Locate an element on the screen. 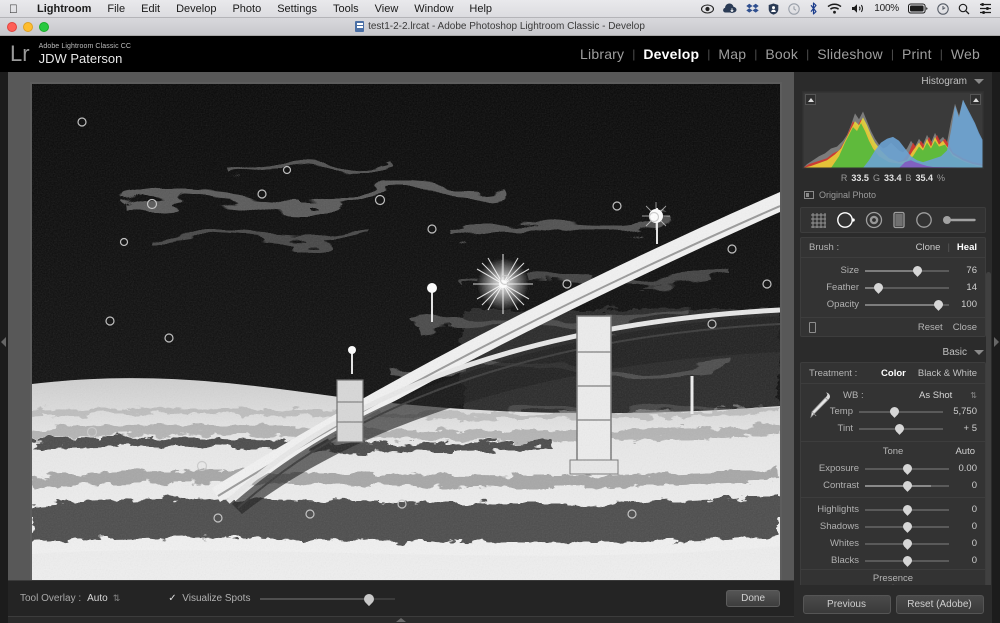 The height and width of the screenshot is (623, 1000). eye-accessibility-icon is located at coordinates (708, 8).